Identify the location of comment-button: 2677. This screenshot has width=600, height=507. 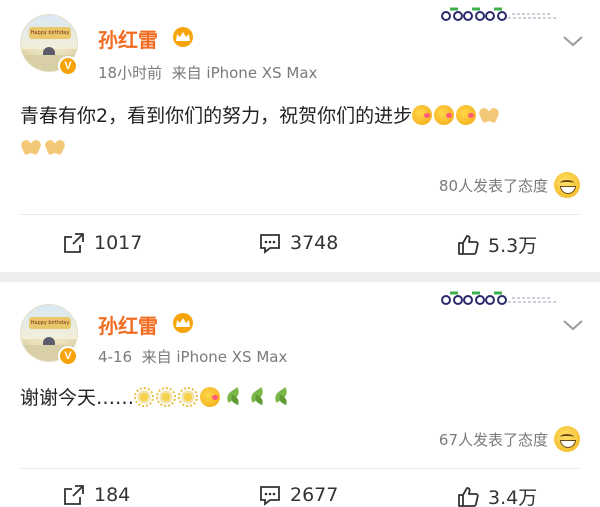
(298, 495).